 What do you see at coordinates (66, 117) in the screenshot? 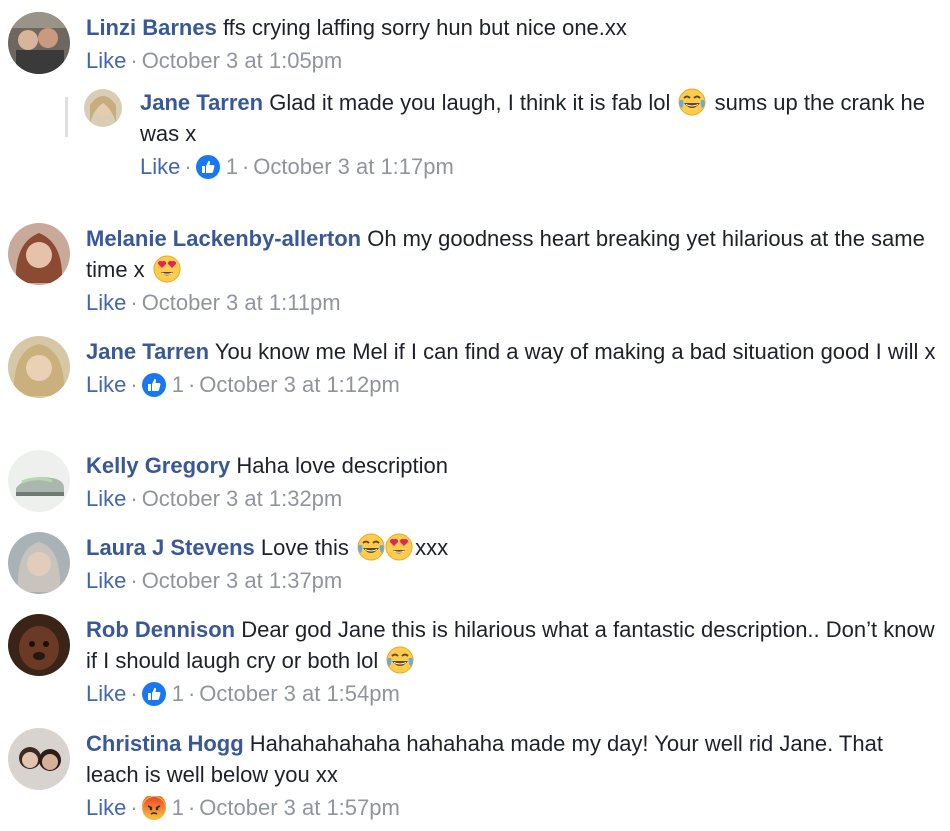
I see `reply-thread-line` at bounding box center [66, 117].